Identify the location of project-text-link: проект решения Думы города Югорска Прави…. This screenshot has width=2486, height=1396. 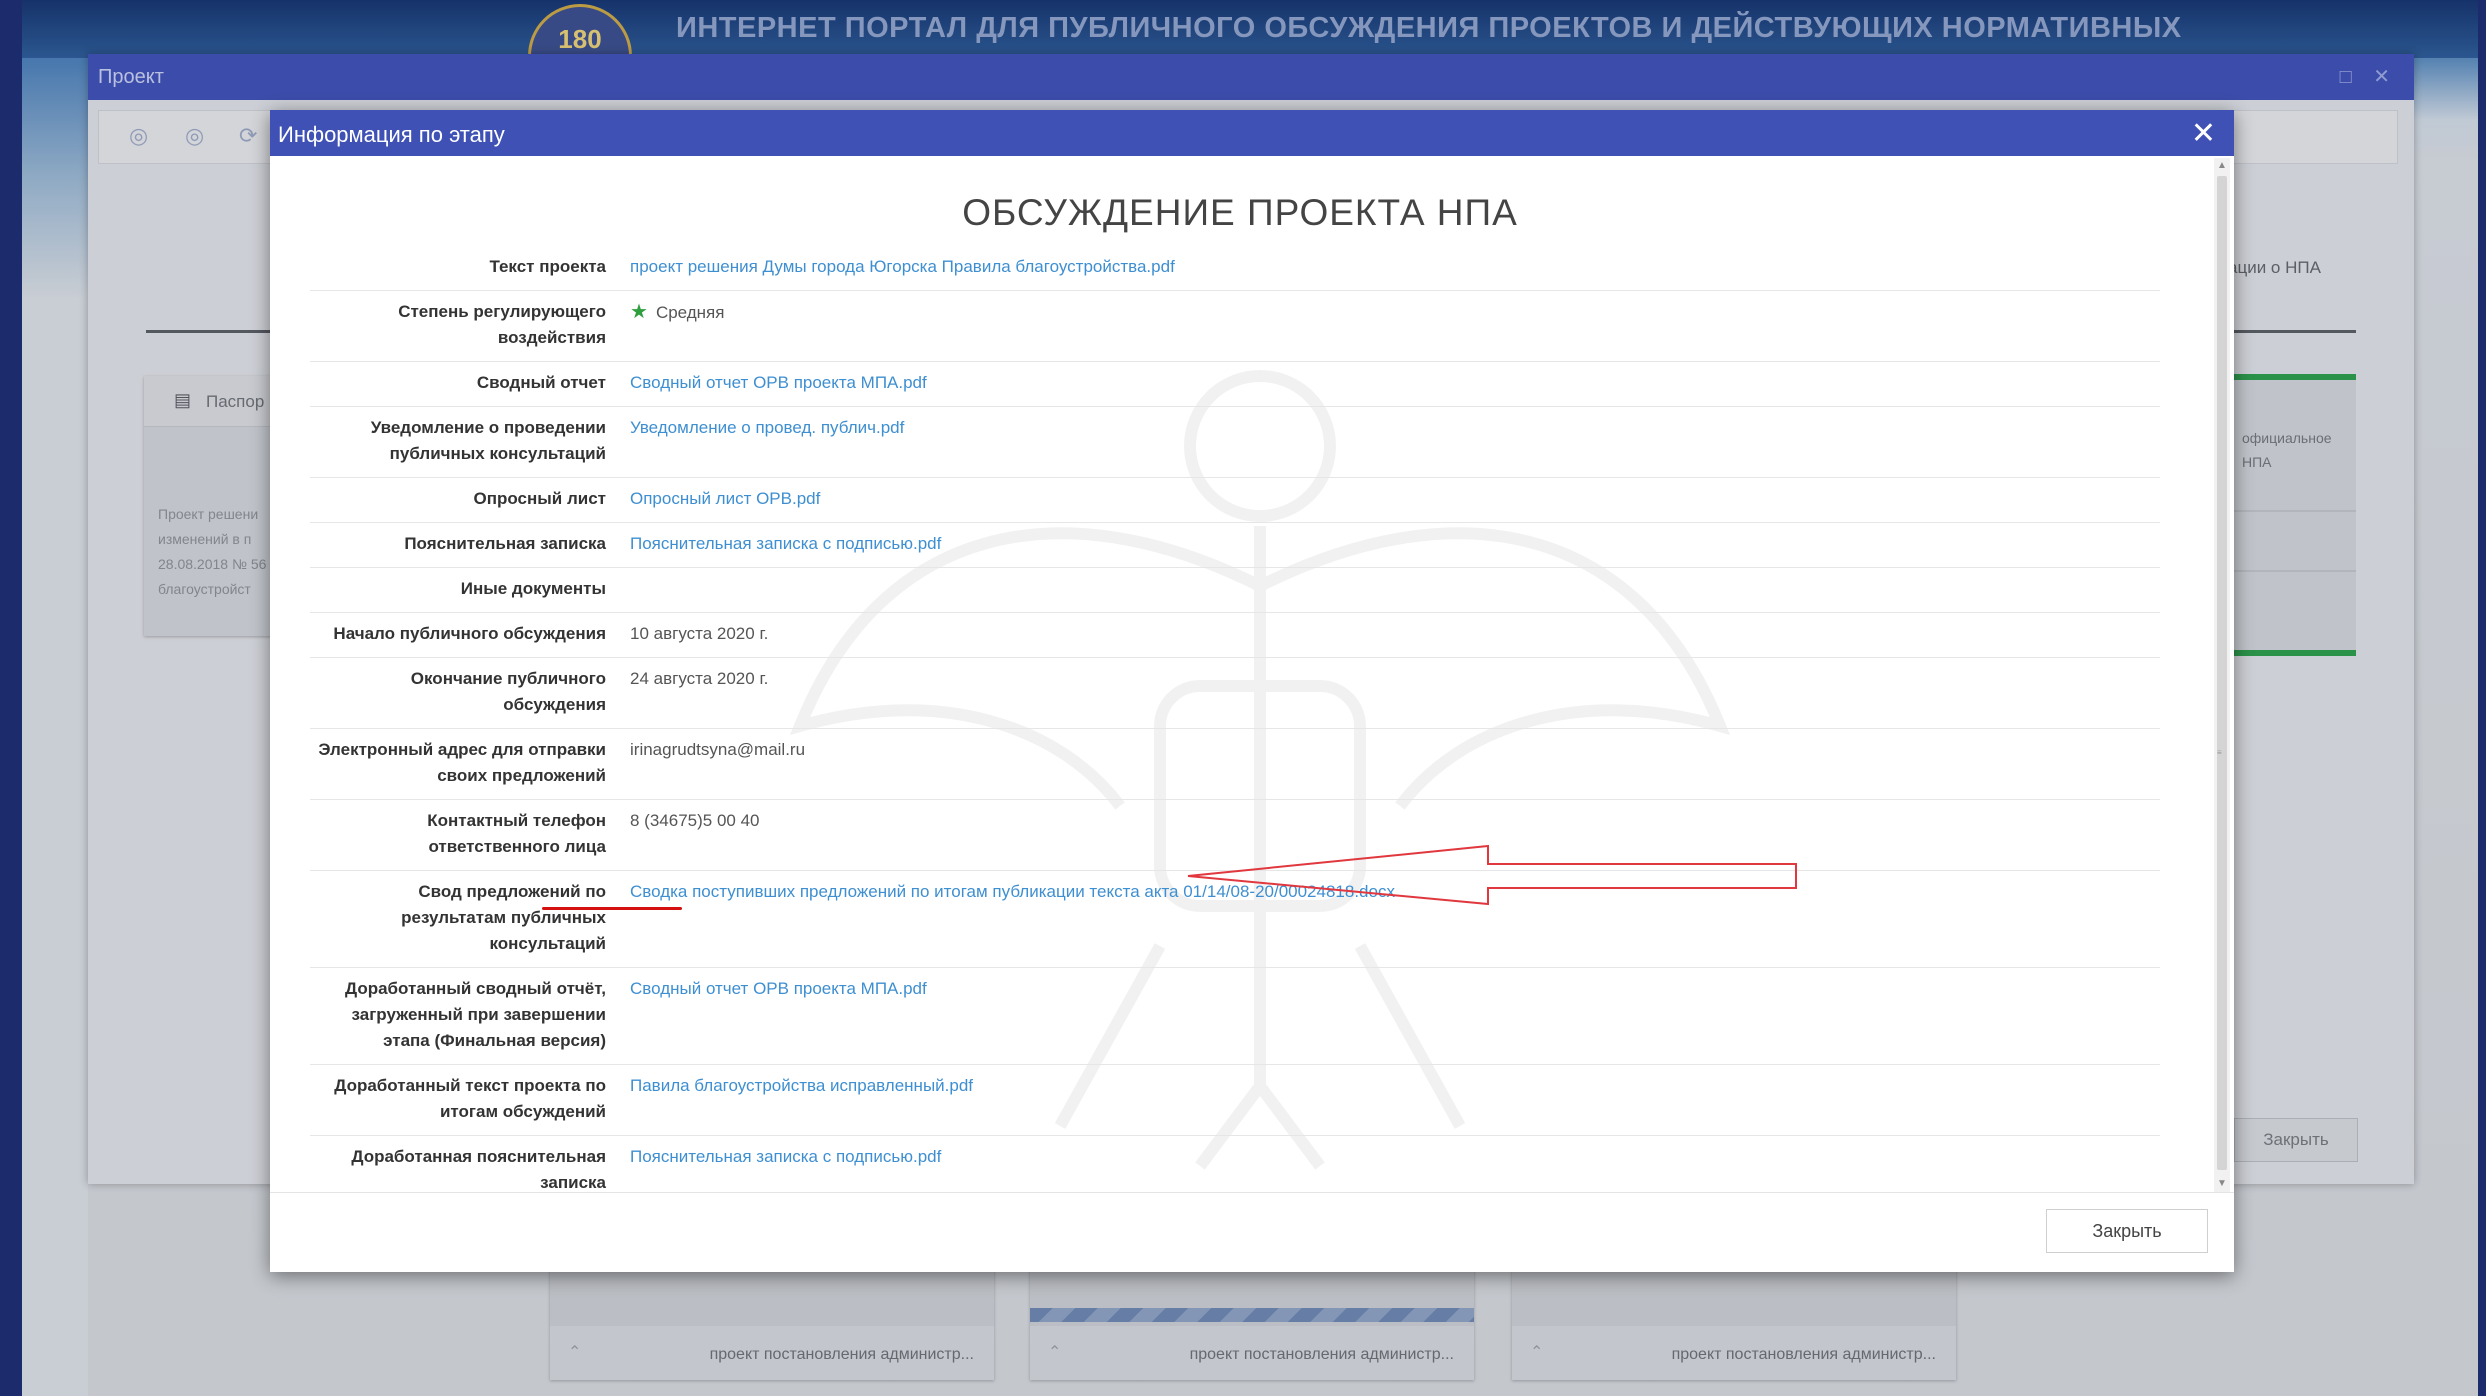
(1395, 267).